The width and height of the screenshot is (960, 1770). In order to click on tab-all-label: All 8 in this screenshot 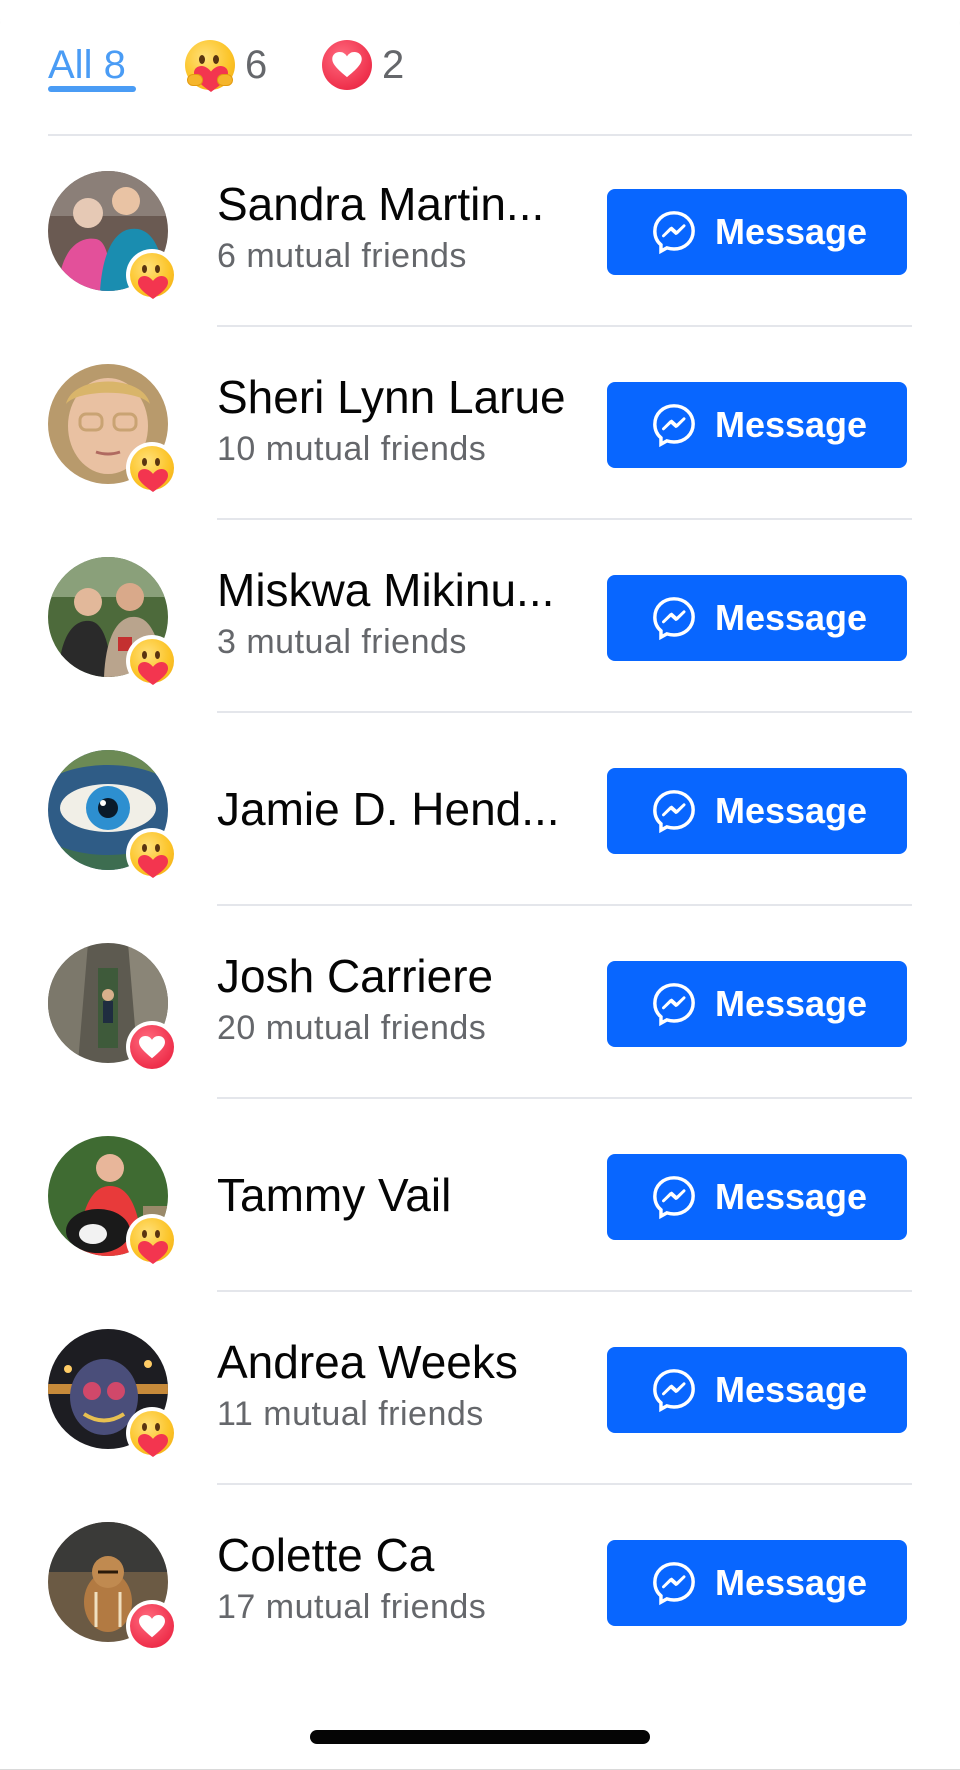, I will do `click(87, 64)`.